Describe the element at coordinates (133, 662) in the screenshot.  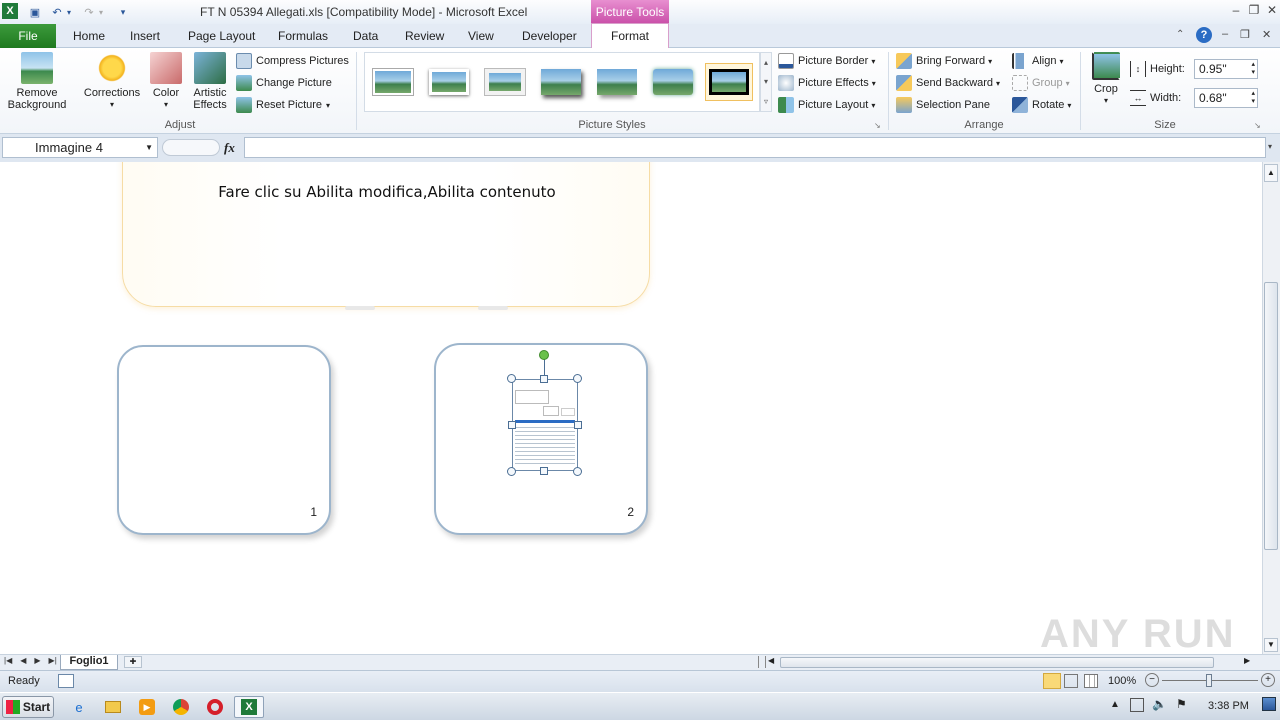
I see `insert-sheet-icon: ✚` at that location.